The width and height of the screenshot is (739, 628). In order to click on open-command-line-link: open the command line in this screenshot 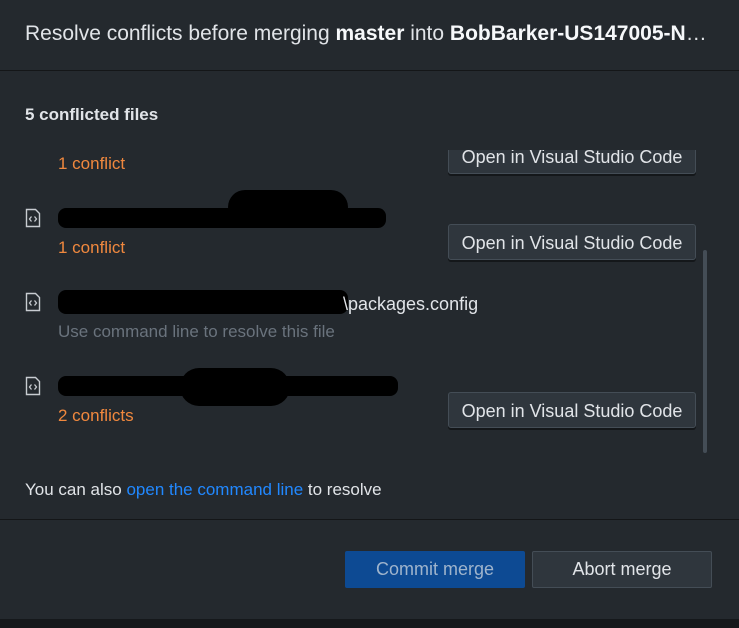, I will do `click(214, 489)`.